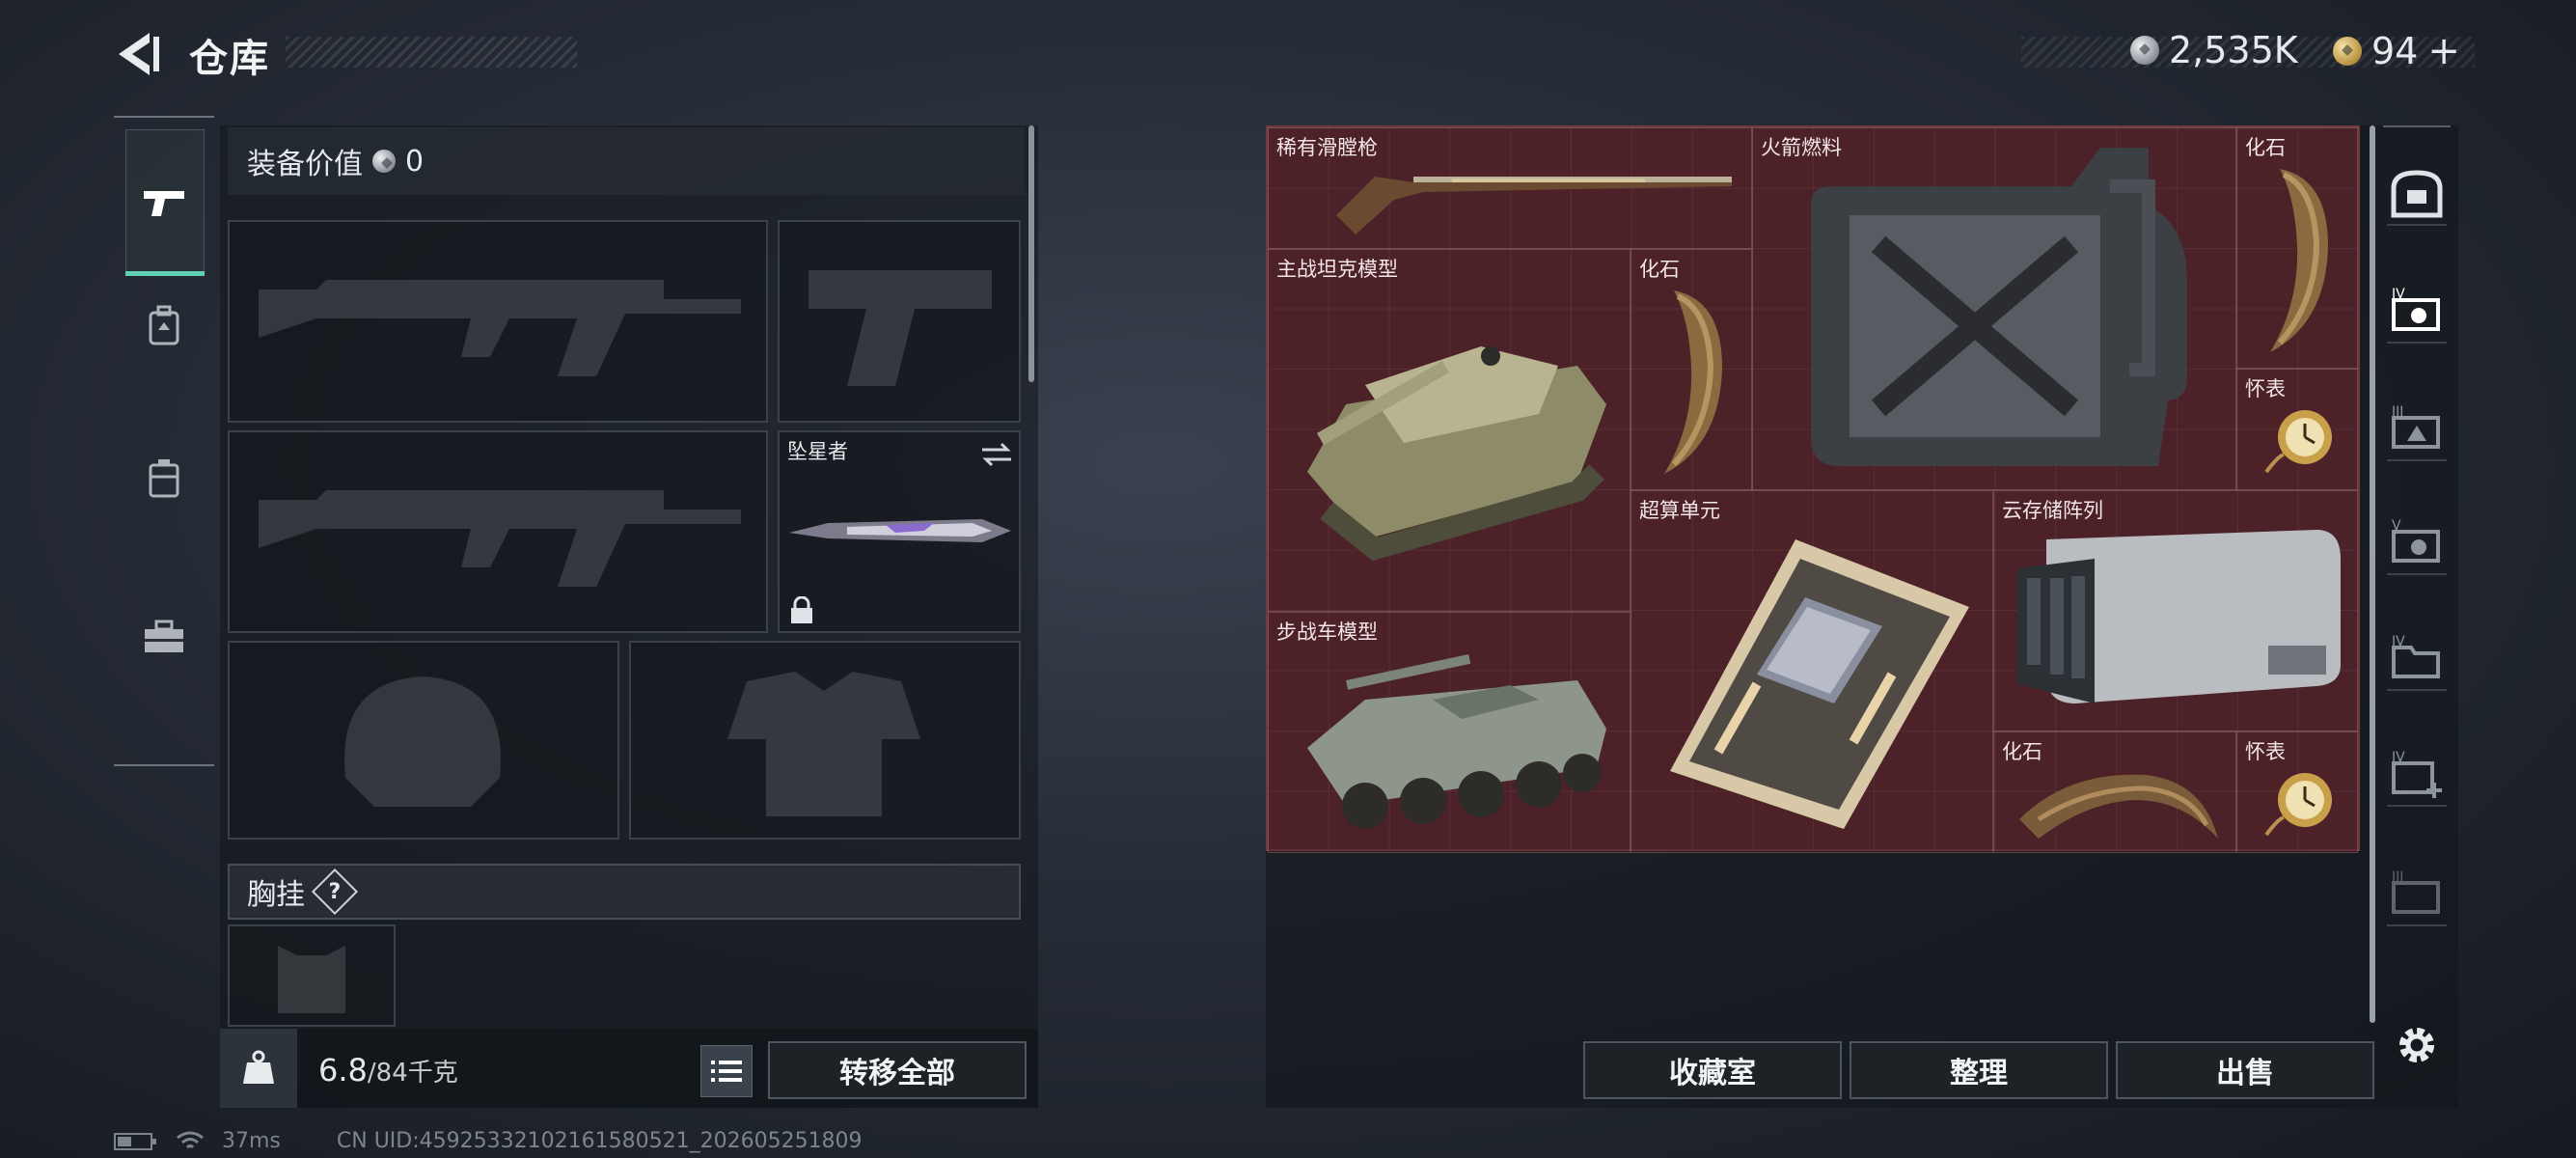 The image size is (2576, 1158). I want to click on storage-item: 主战坦克模型, so click(1450, 430).